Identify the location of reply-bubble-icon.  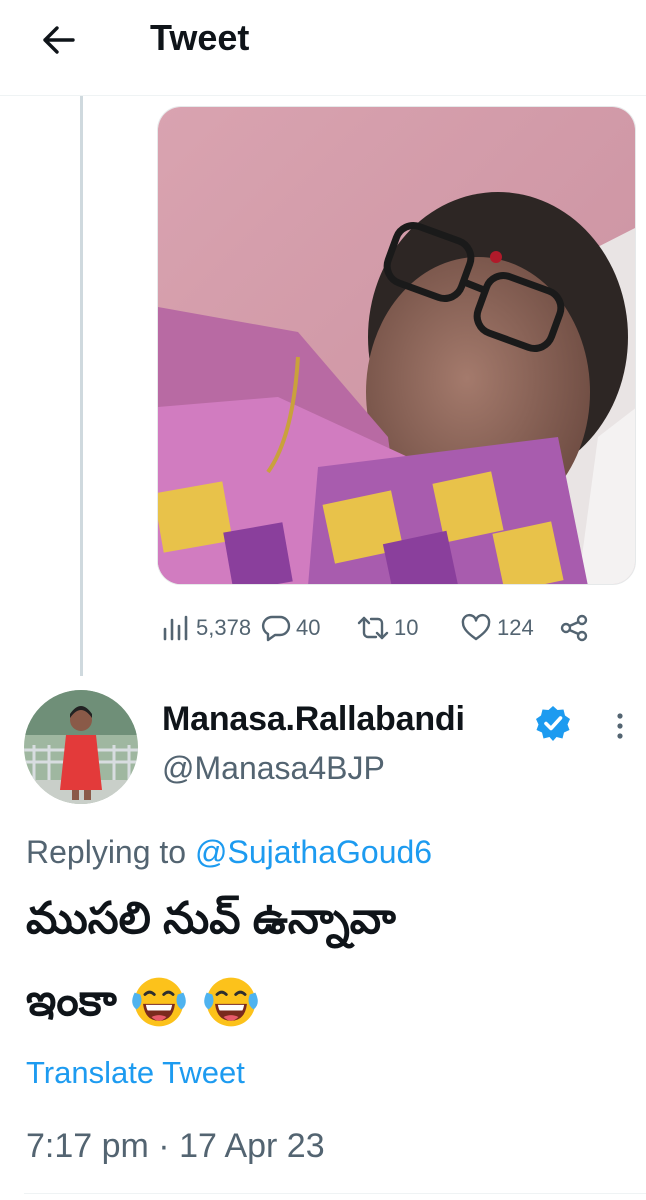
(276, 628).